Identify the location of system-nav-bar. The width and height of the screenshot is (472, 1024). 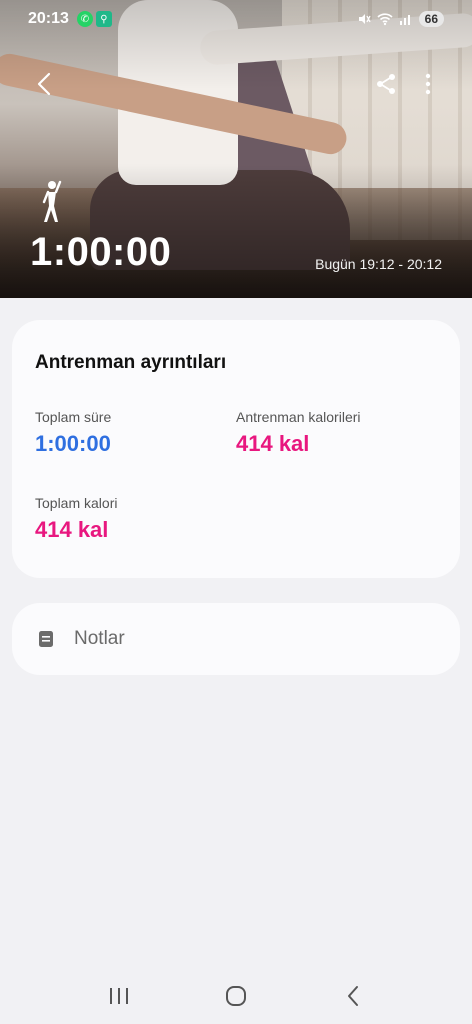
(236, 996).